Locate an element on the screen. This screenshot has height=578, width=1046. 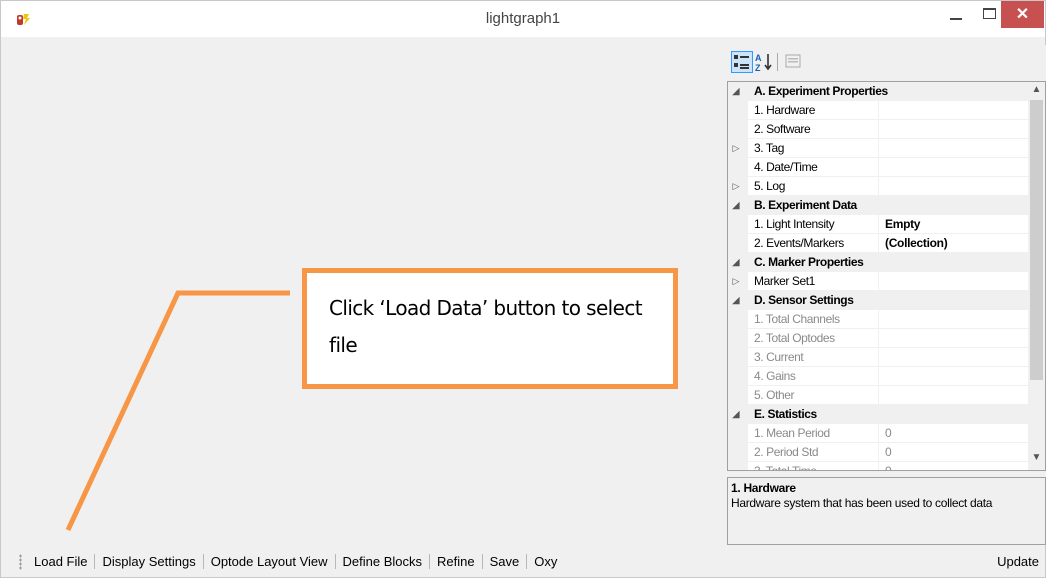
property-name: 2. Total Optodes is located at coordinates (794, 338).